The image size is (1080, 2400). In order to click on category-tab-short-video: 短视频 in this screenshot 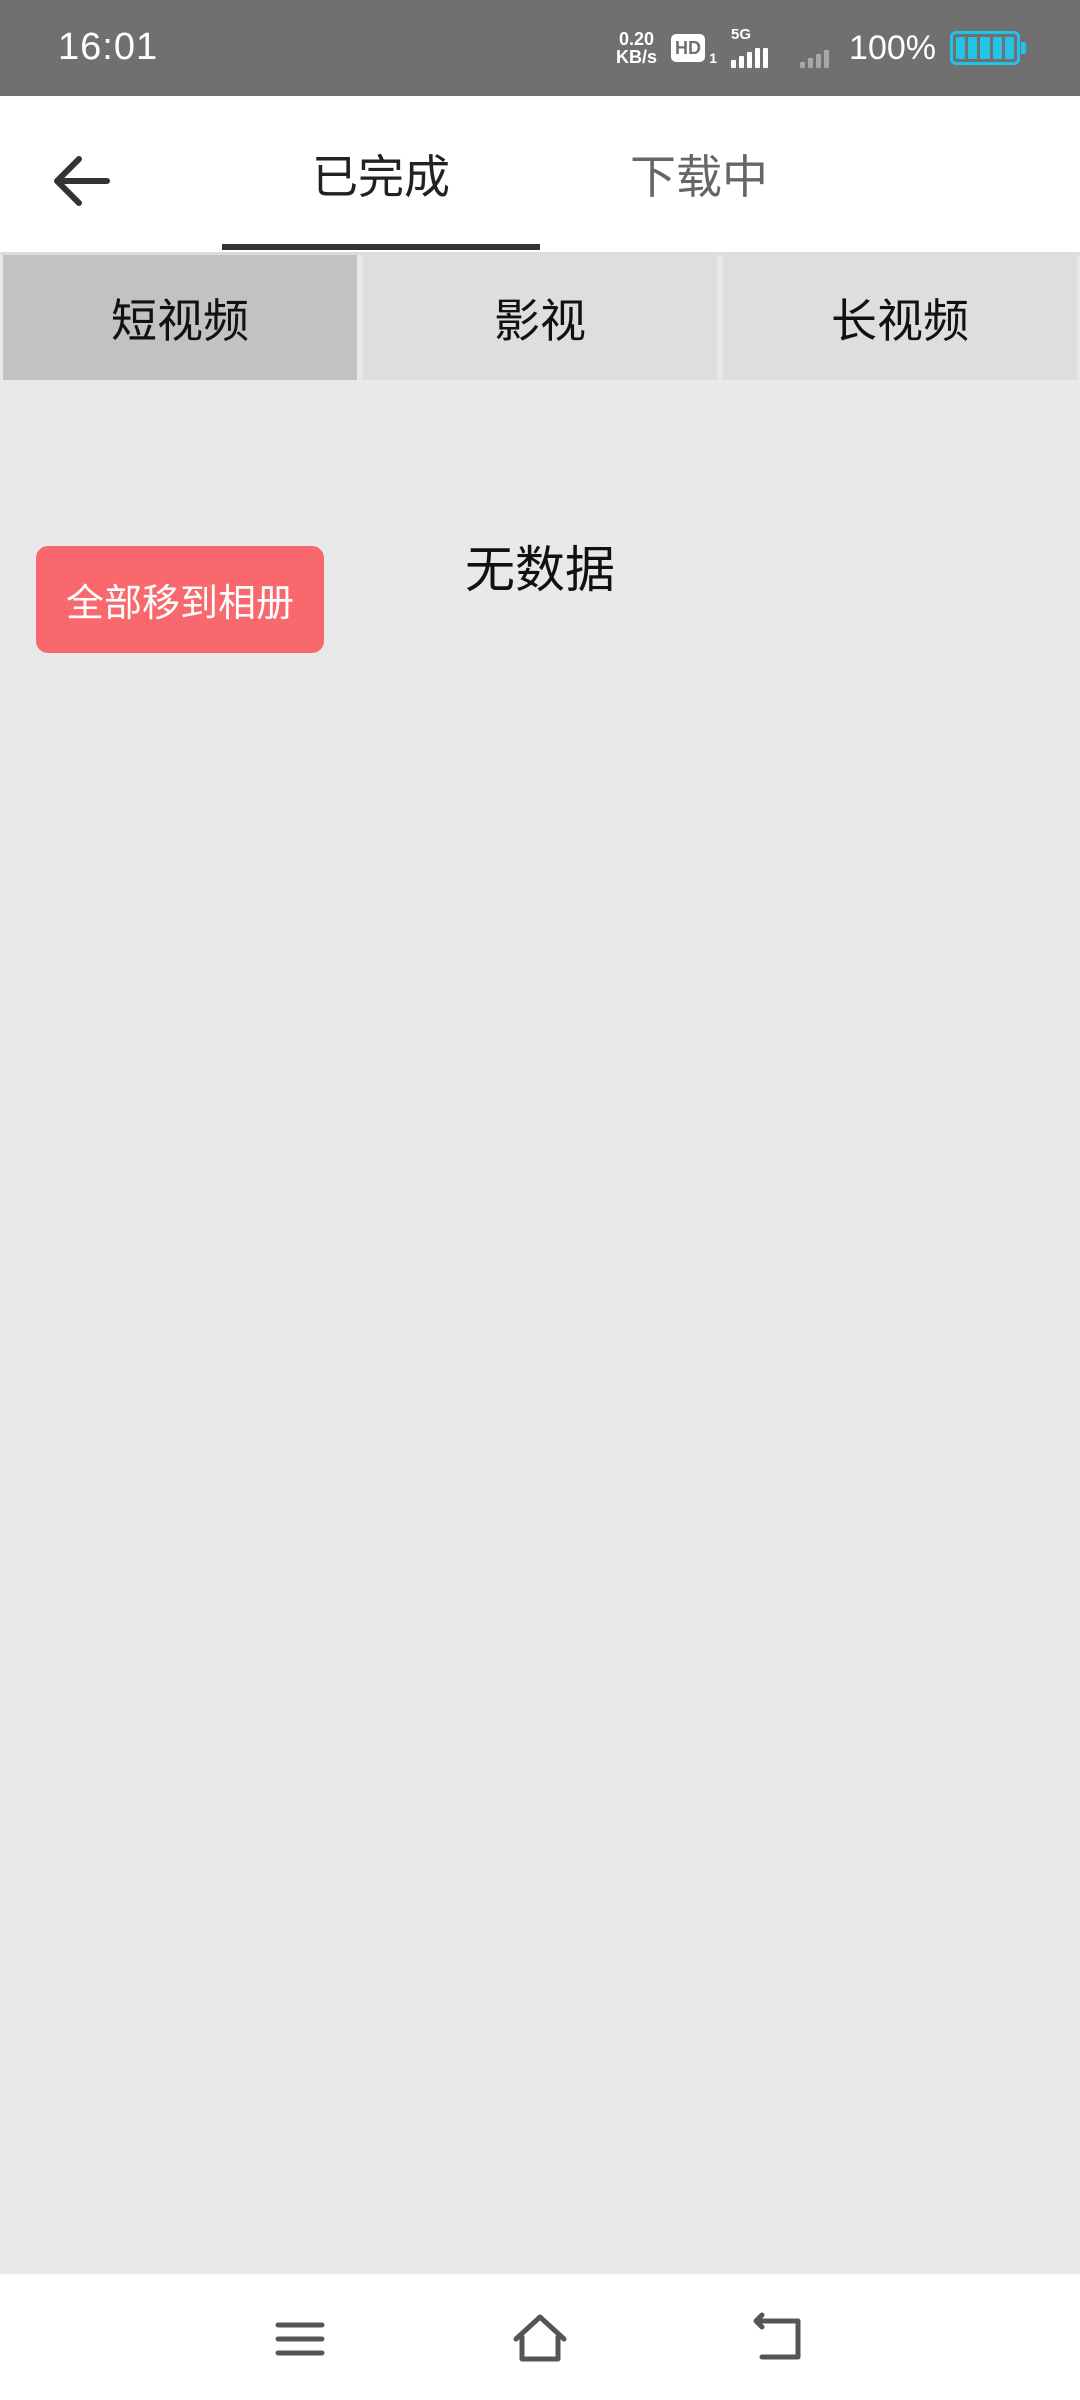, I will do `click(180, 317)`.